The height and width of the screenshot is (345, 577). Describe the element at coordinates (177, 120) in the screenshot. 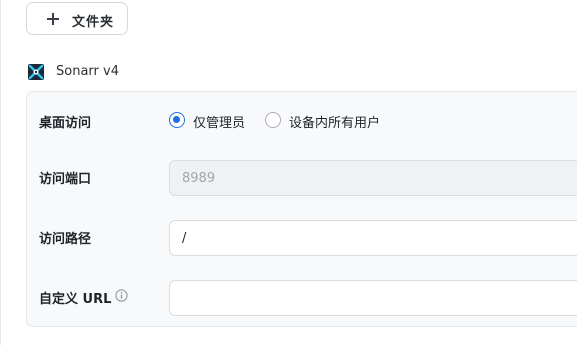

I see `radio-admin-only` at that location.